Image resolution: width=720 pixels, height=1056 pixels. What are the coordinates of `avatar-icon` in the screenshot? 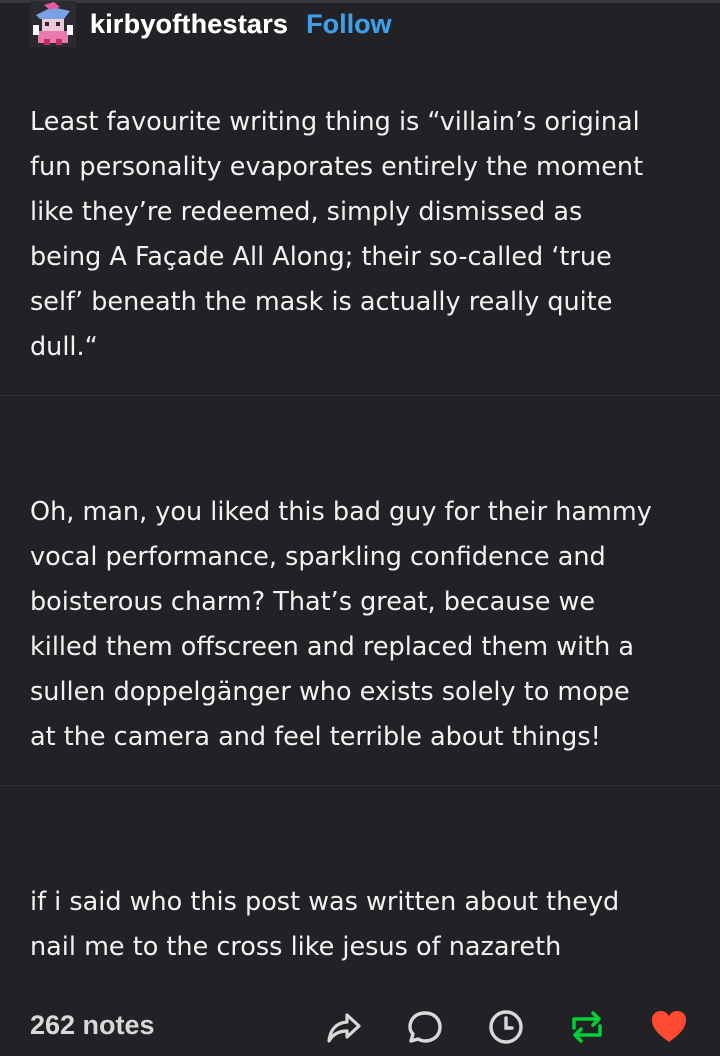 It's located at (53, 24).